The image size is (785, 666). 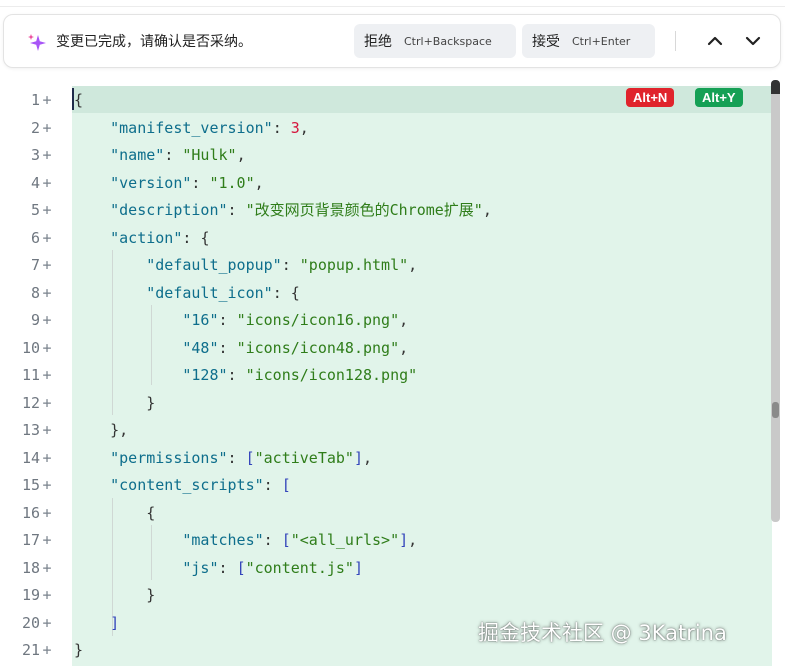 I want to click on code-text: "default_icon": {, so click(x=223, y=292).